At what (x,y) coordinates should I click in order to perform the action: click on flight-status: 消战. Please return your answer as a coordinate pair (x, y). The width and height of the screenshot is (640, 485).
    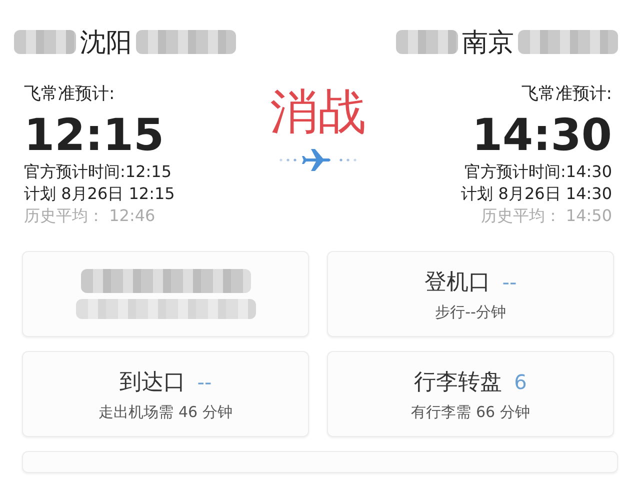
    Looking at the image, I should click on (318, 112).